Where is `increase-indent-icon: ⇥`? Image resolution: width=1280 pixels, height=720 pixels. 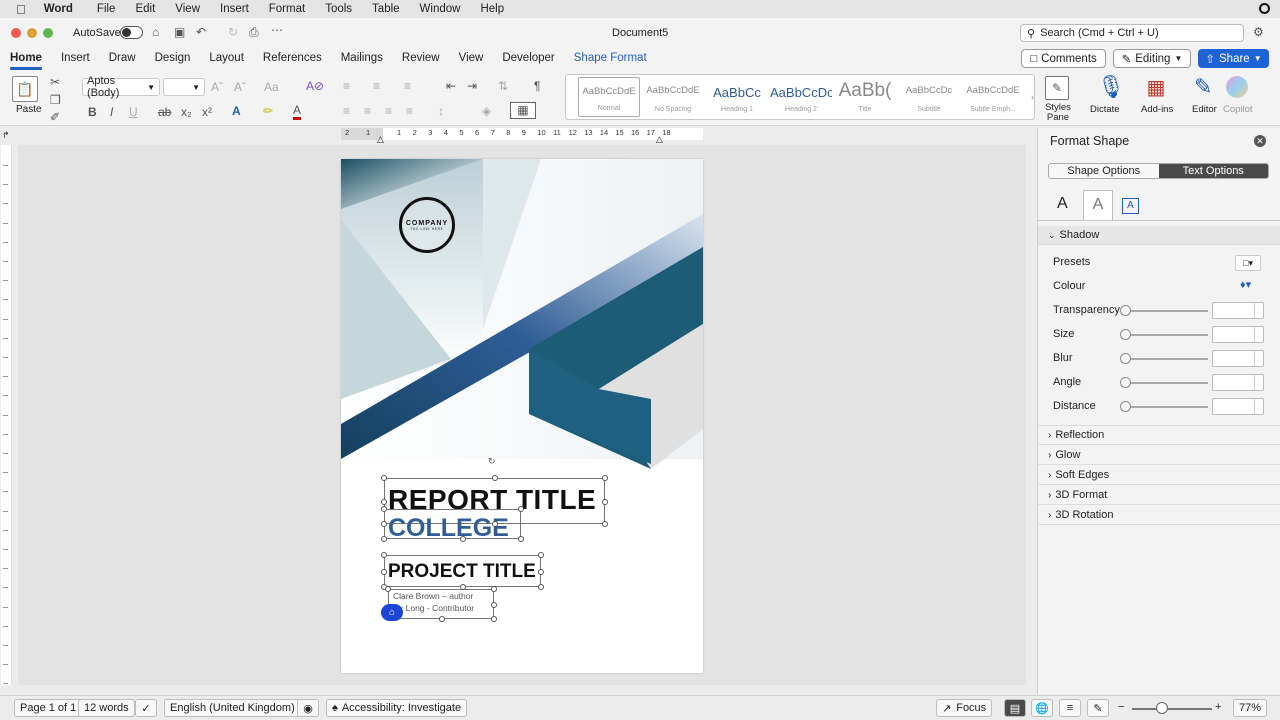
increase-indent-icon: ⇥ is located at coordinates (472, 86).